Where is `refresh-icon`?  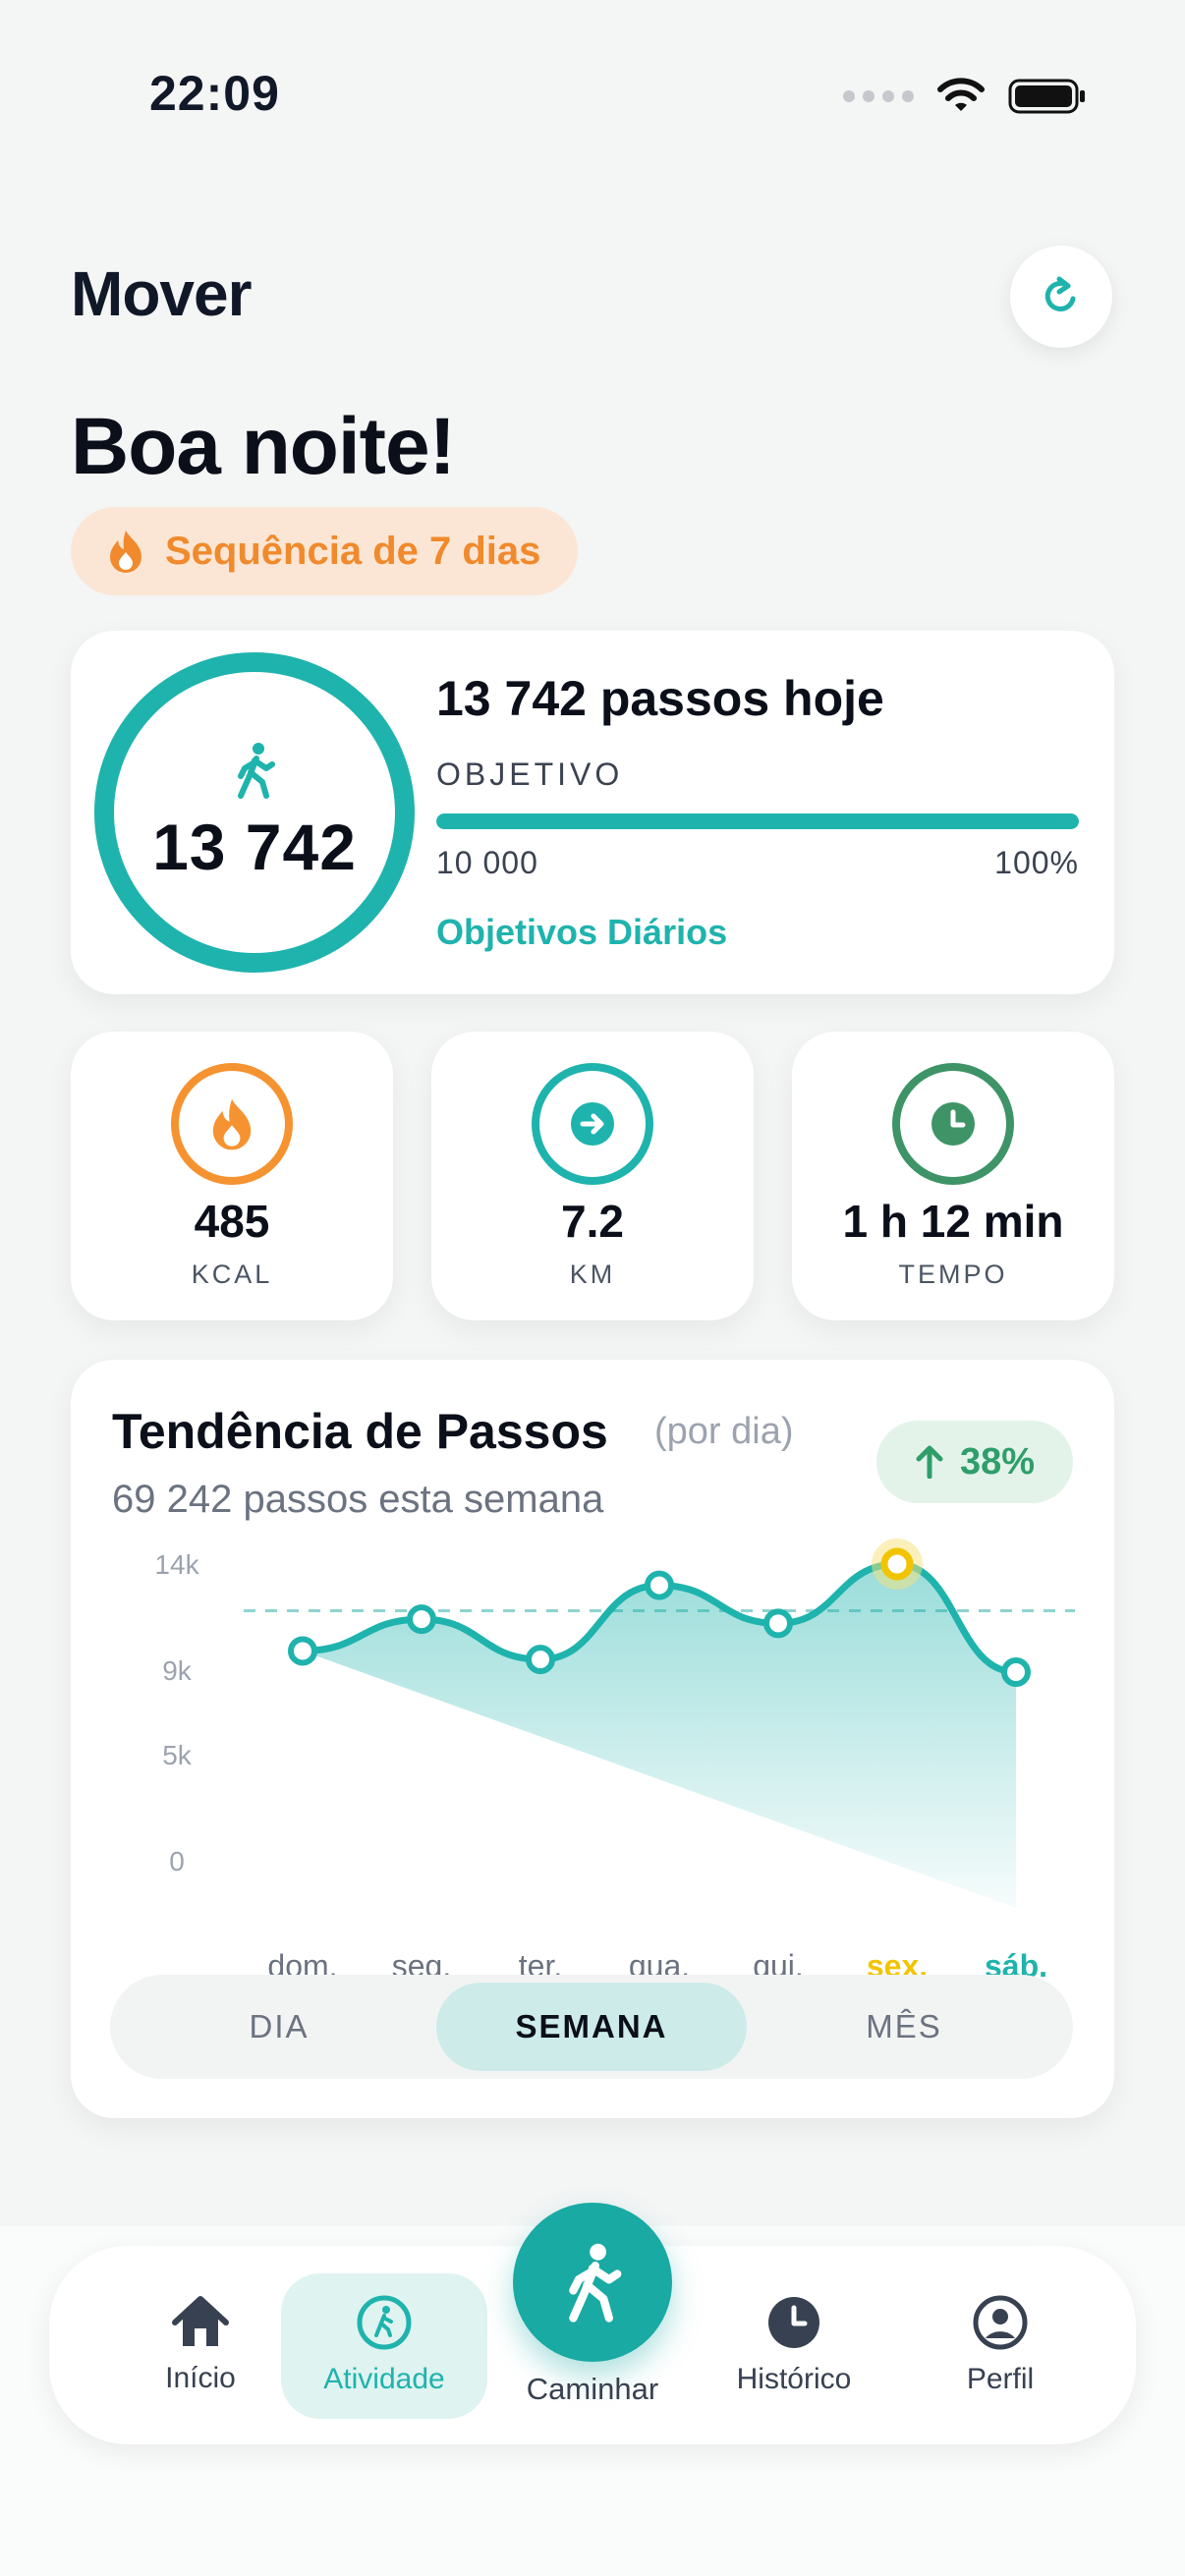 refresh-icon is located at coordinates (1060, 293).